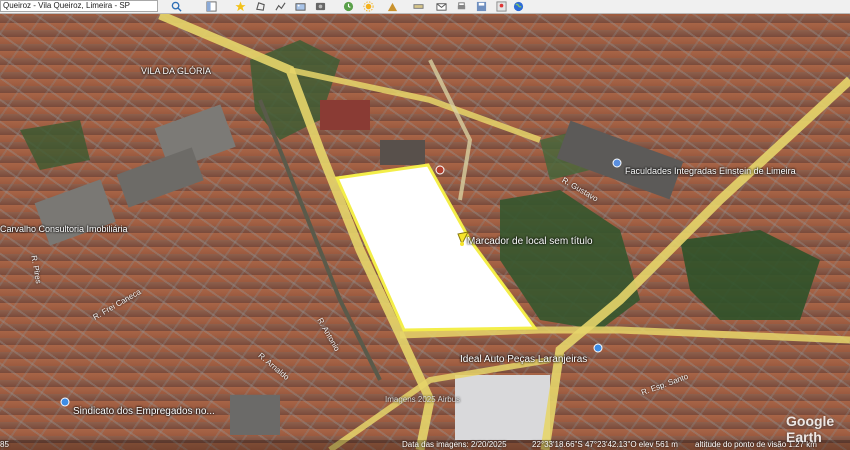  I want to click on planet-icon, so click(392, 6).